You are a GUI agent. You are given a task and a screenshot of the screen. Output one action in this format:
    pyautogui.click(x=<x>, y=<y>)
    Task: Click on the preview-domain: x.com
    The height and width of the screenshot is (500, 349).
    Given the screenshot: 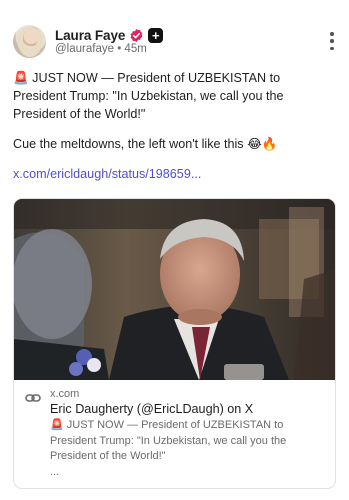 What is the action you would take?
    pyautogui.click(x=65, y=394)
    